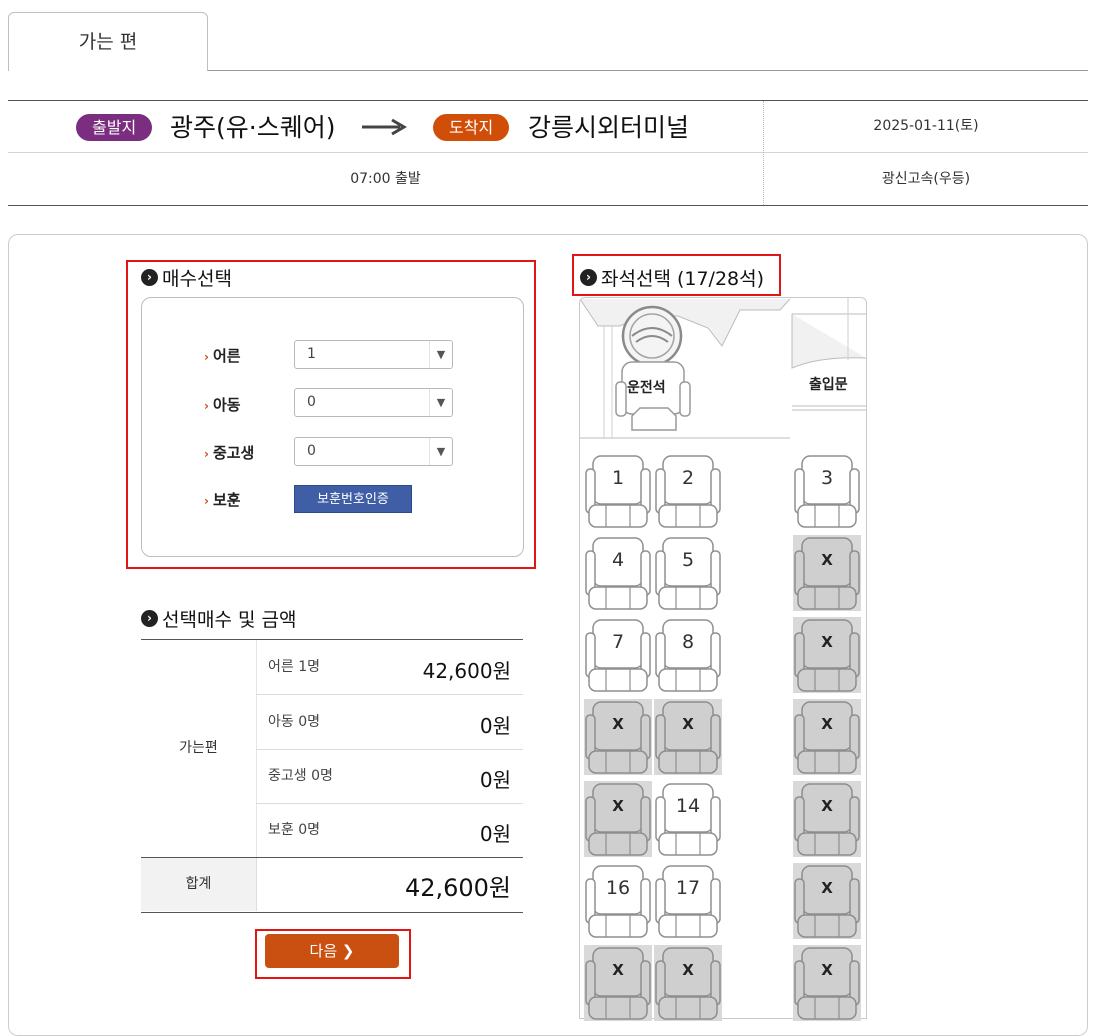 The width and height of the screenshot is (1110, 1036). What do you see at coordinates (618, 560) in the screenshot?
I see `seat-number: 4` at bounding box center [618, 560].